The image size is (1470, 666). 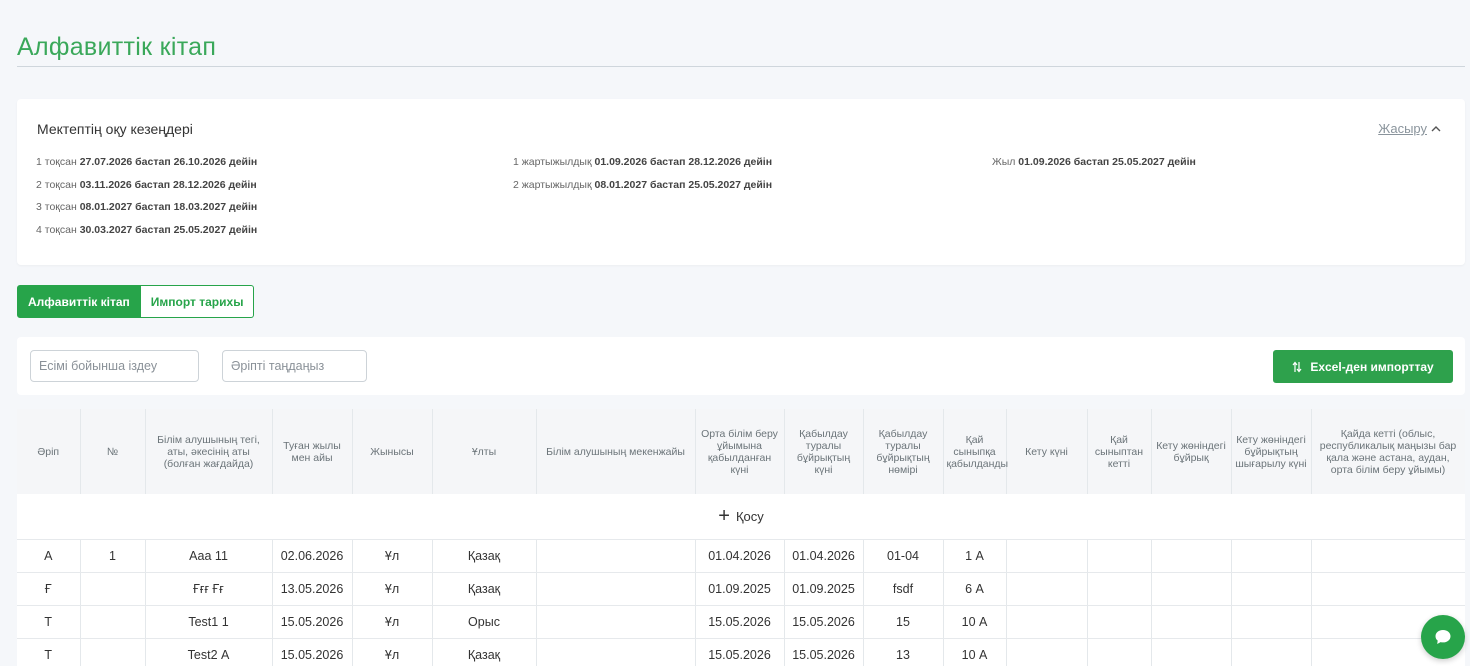 I want to click on column-header: Орта білім беру ұйымына қабылданған күні, so click(x=740, y=451).